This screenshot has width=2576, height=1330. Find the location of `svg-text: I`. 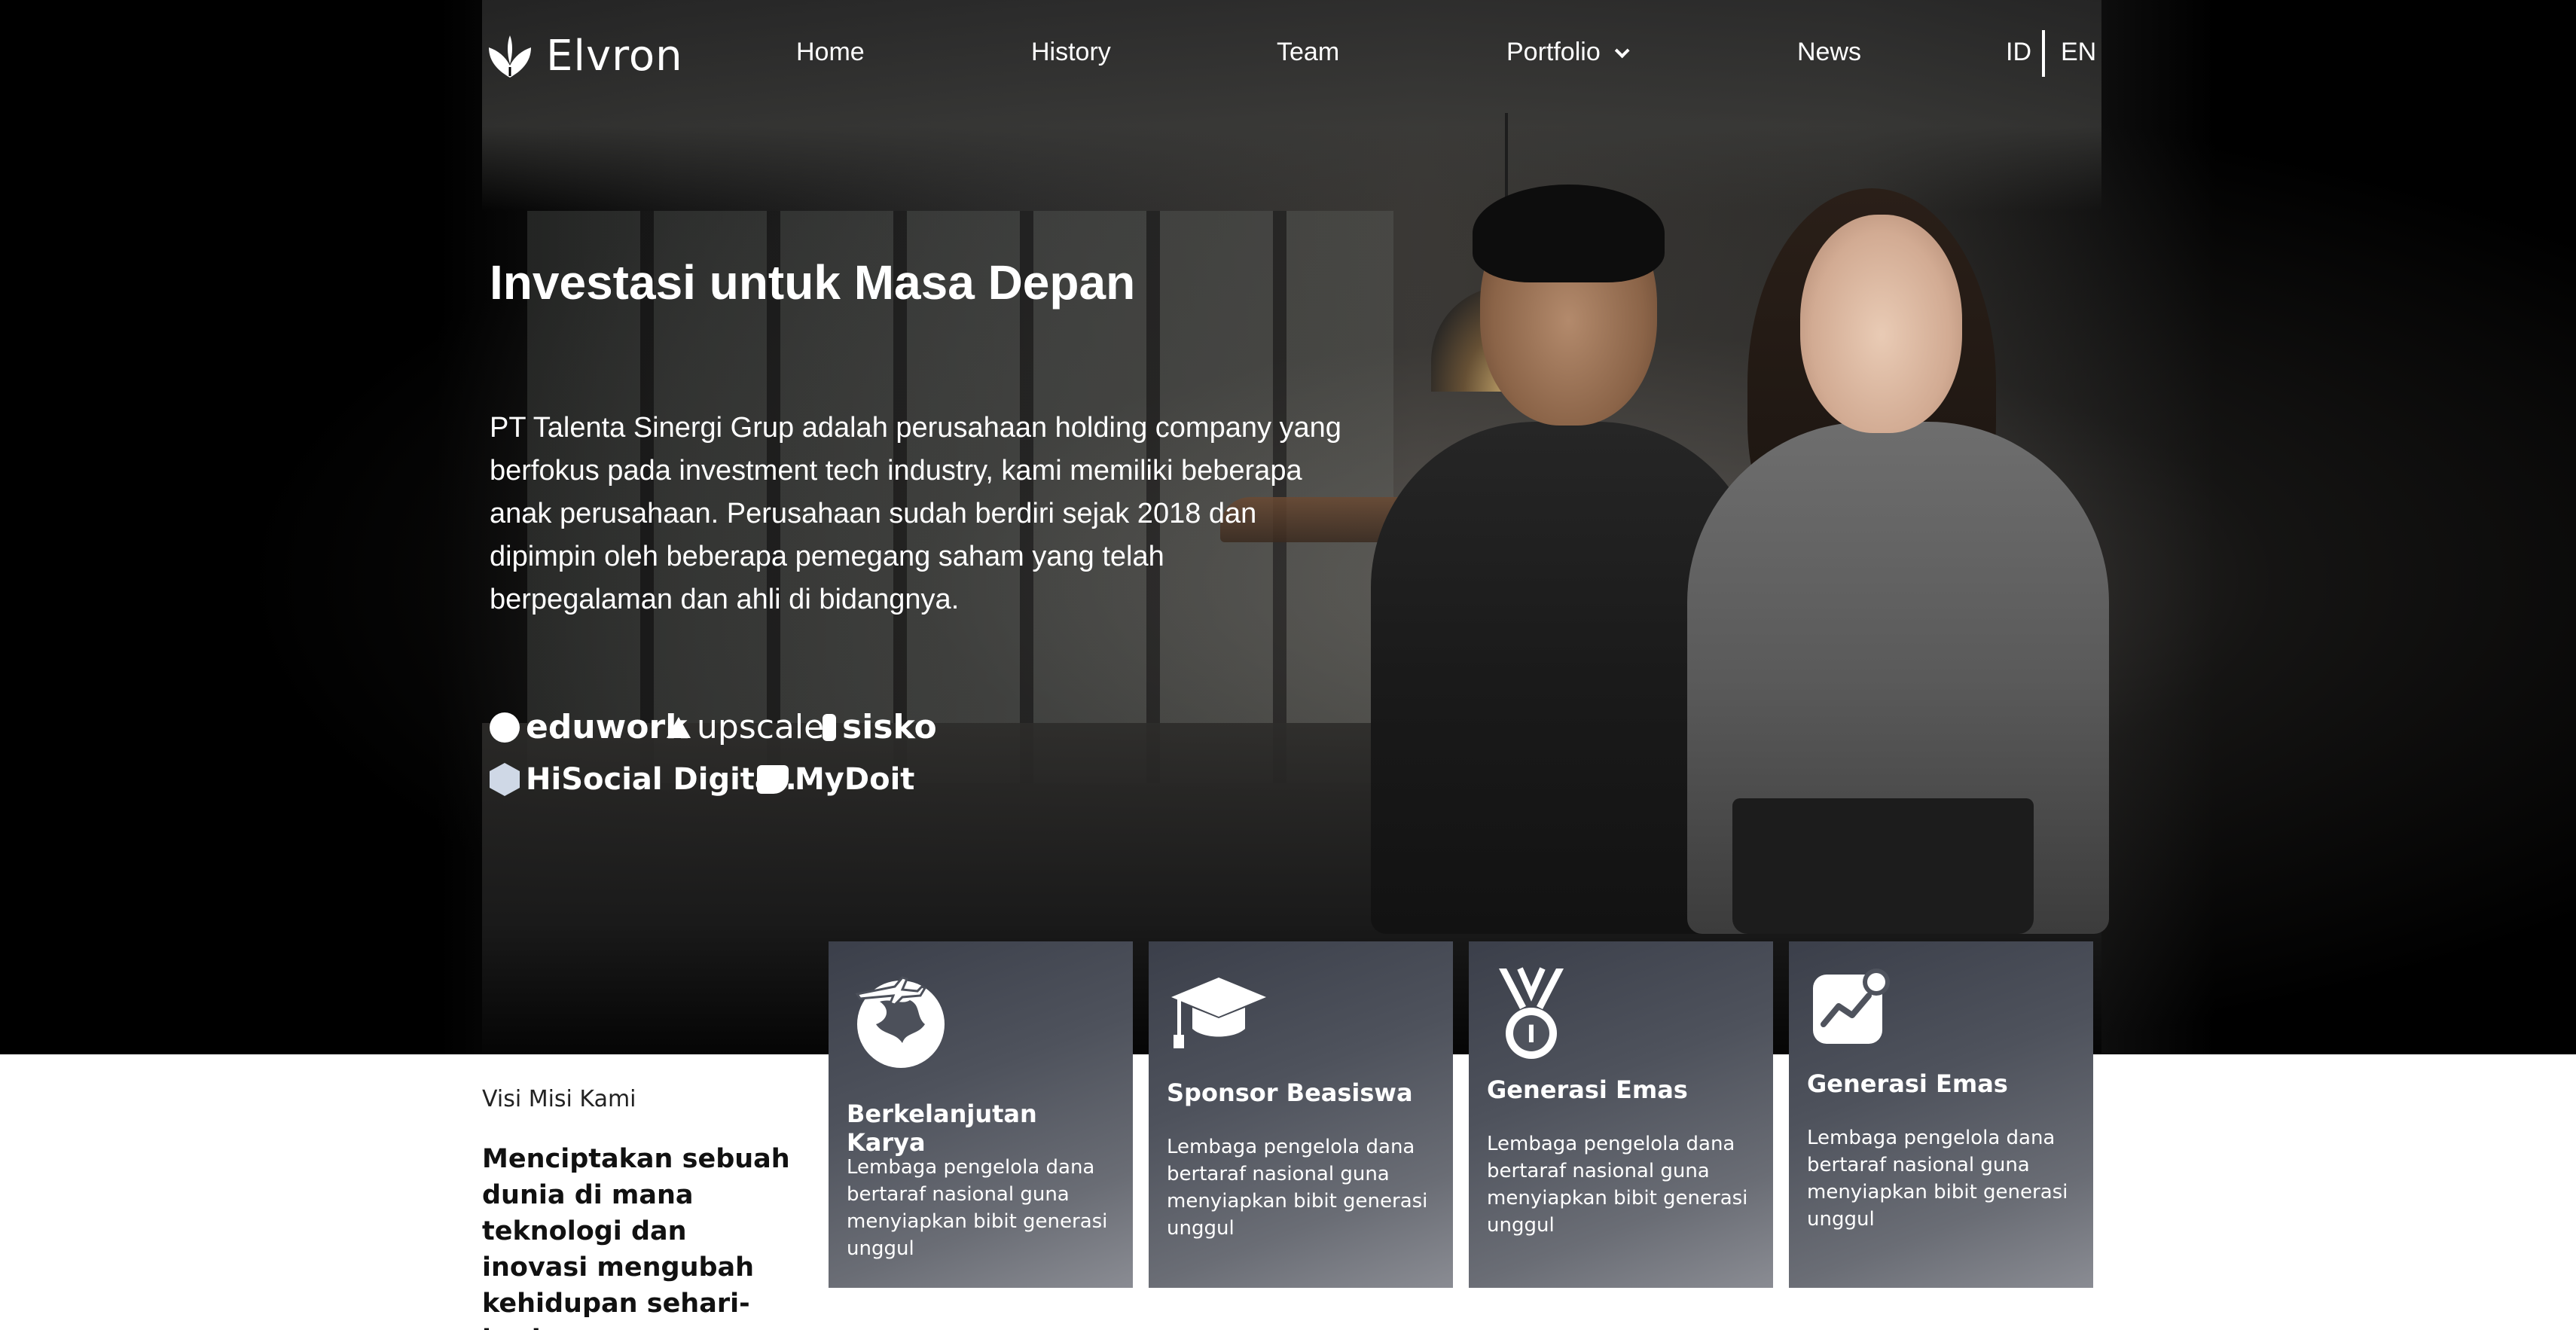

svg-text: I is located at coordinates (1532, 1034).